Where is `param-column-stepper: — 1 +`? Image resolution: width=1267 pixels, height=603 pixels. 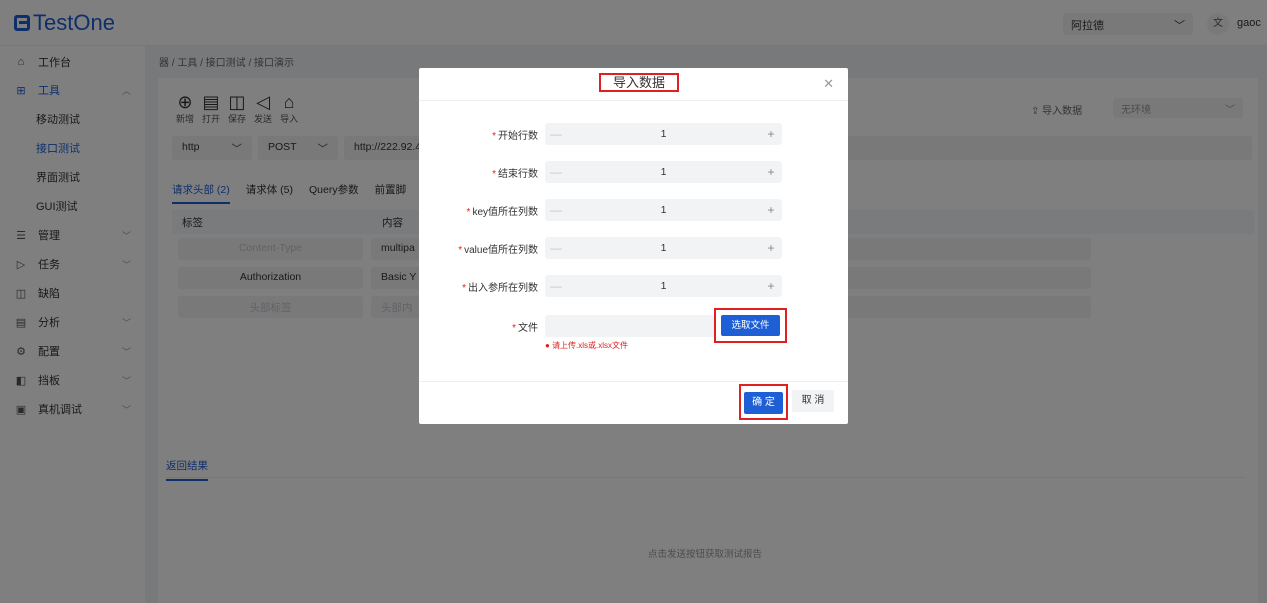 param-column-stepper: — 1 + is located at coordinates (663, 286).